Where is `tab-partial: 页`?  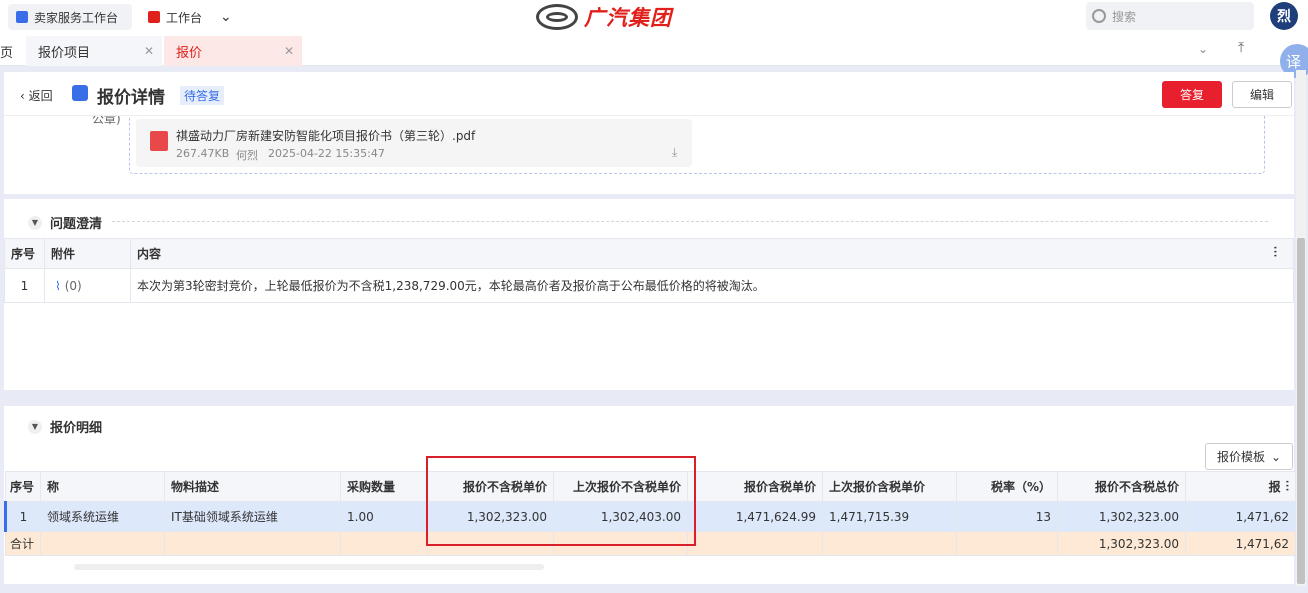 tab-partial: 页 is located at coordinates (10, 51).